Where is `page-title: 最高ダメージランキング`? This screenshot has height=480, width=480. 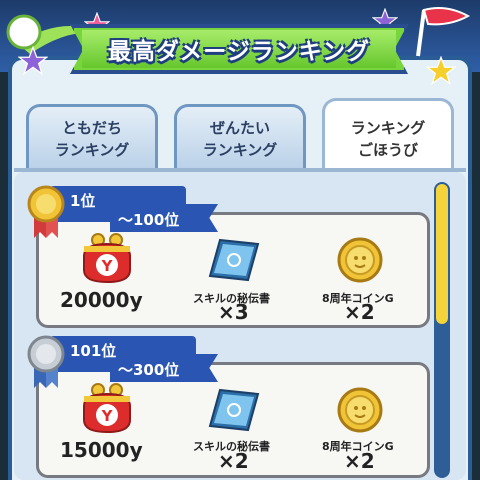 page-title: 最高ダメージランキング is located at coordinates (239, 52).